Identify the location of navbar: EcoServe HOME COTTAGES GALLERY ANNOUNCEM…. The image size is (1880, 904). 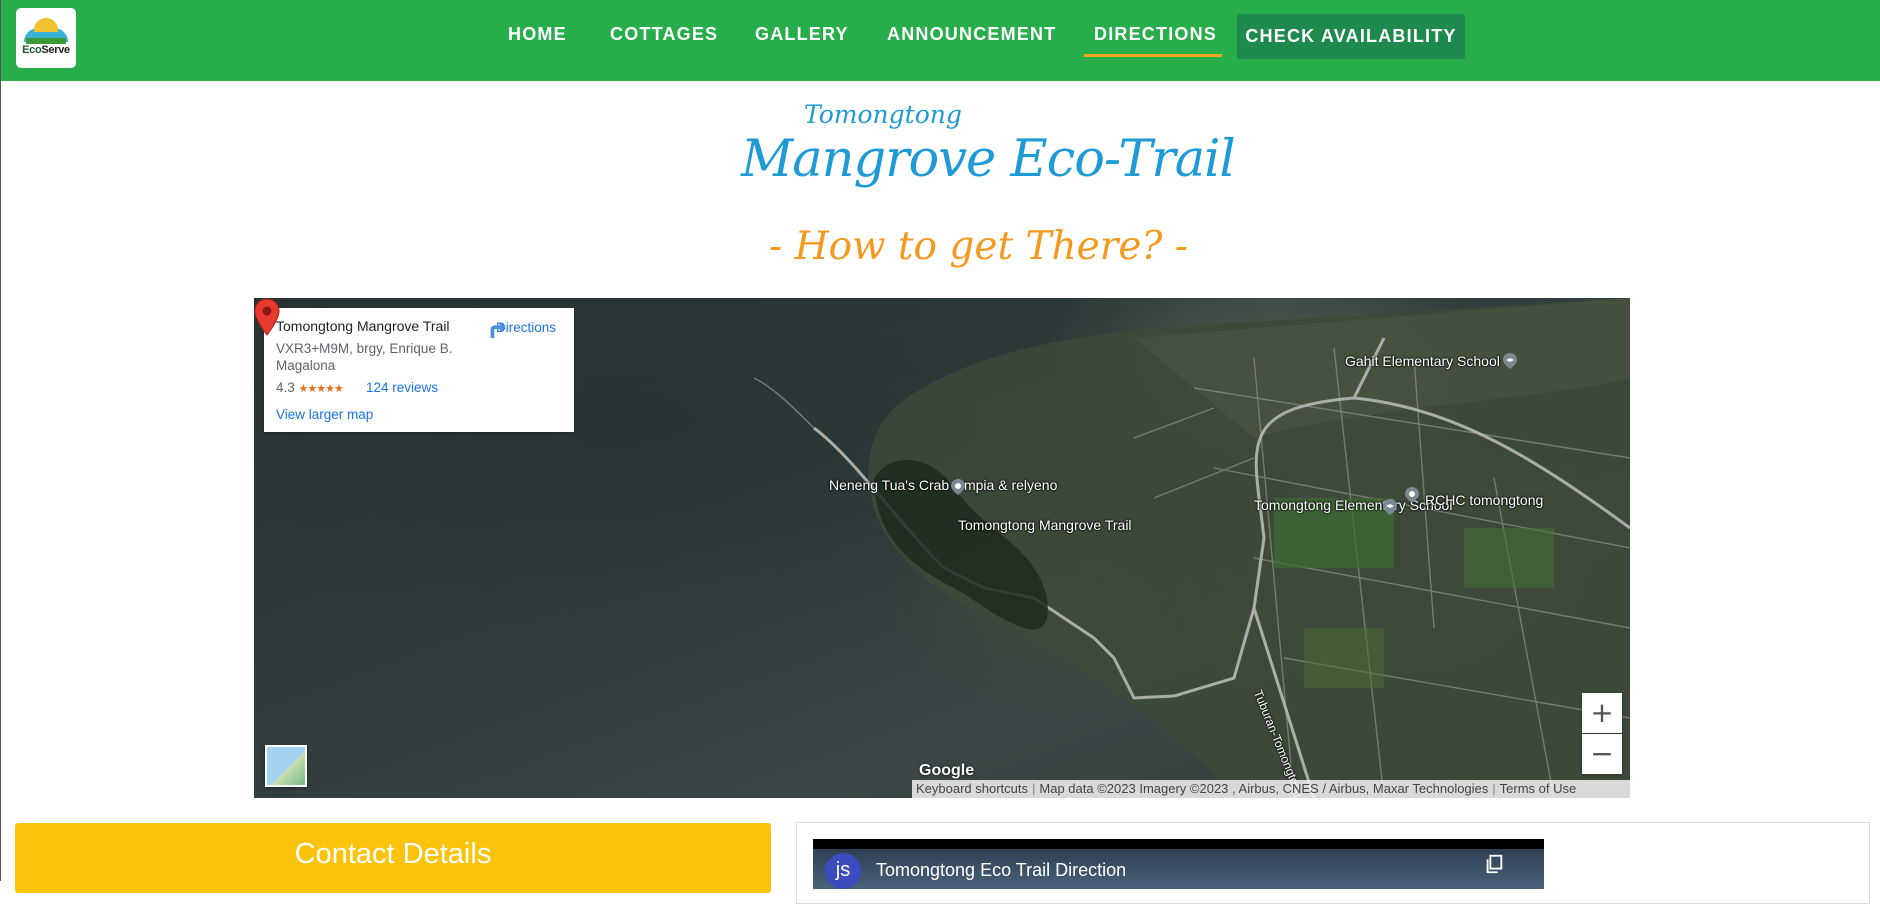
(940, 40).